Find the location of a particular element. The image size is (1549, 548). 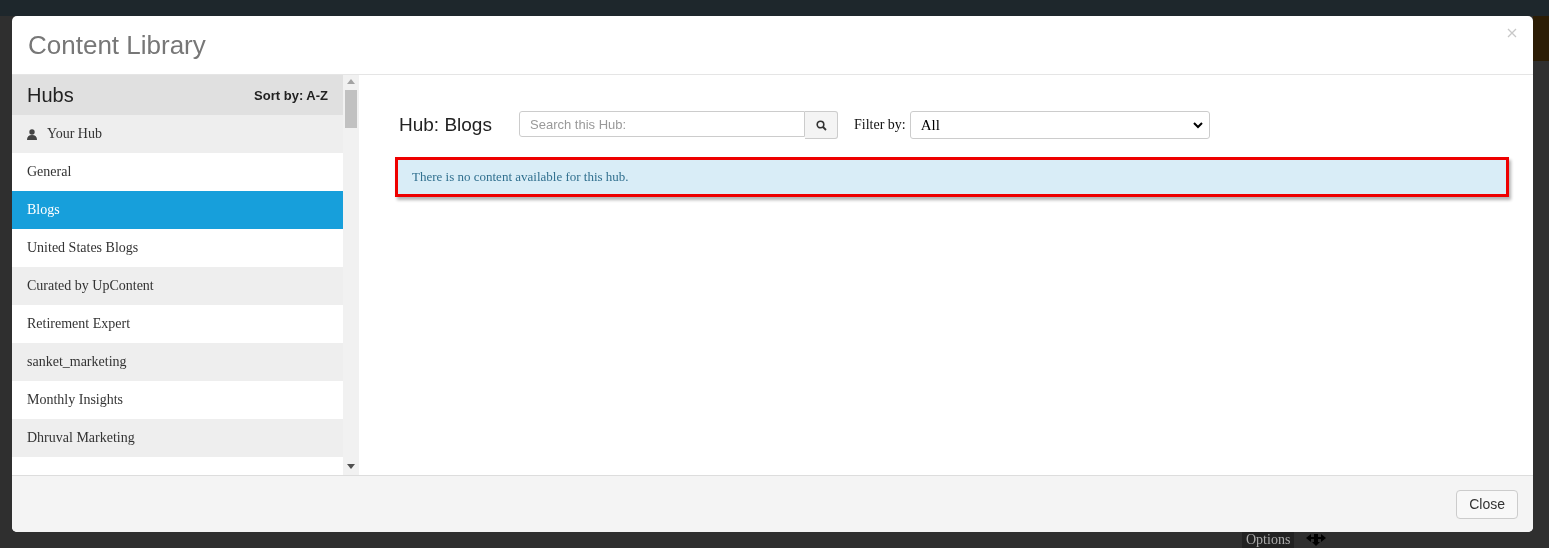

modal-title: Content Library is located at coordinates (117, 45).